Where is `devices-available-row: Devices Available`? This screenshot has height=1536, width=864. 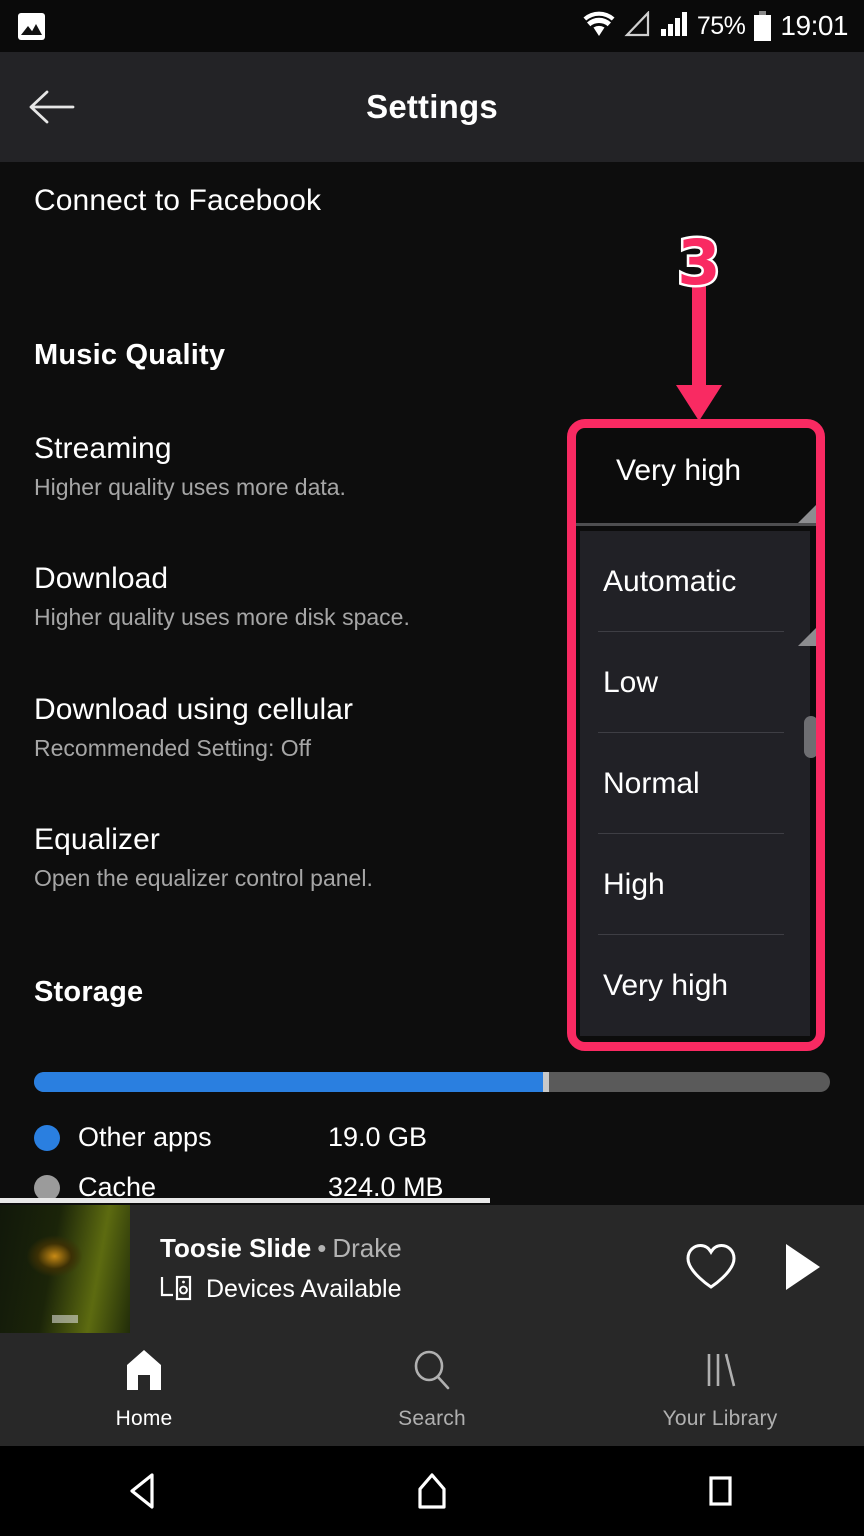
devices-available-row: Devices Available is located at coordinates (281, 1289).